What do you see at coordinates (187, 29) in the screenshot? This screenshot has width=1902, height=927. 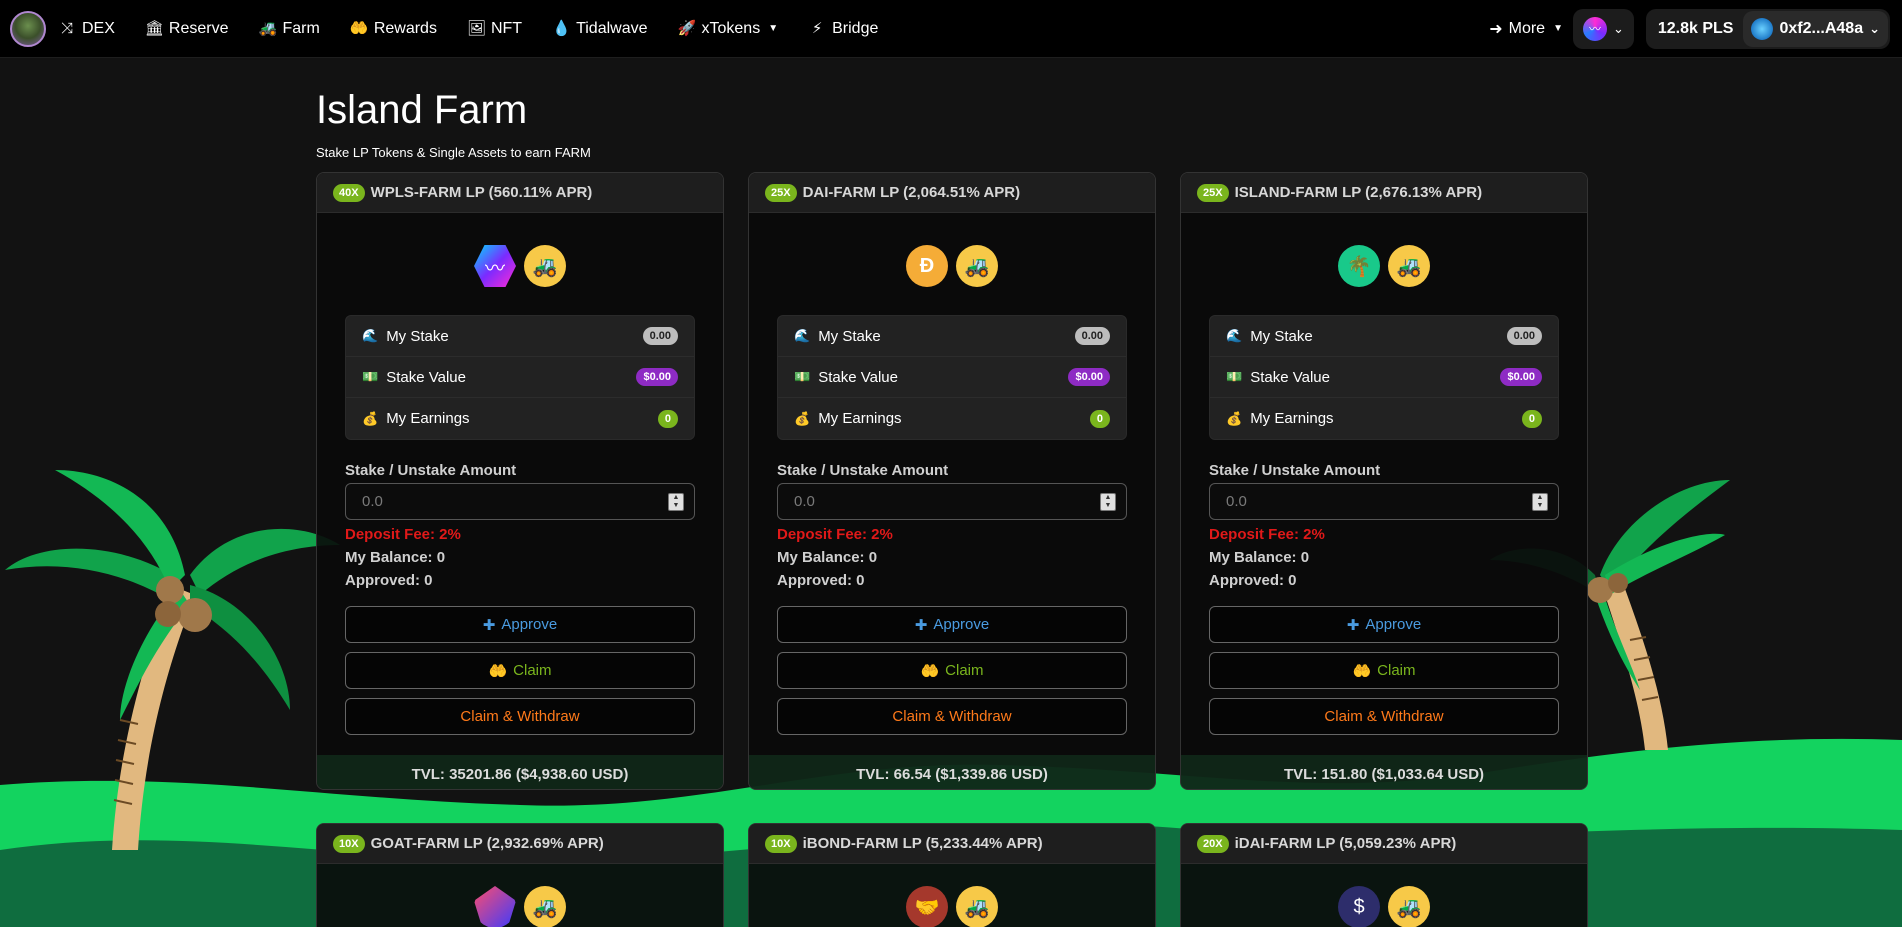 I see `nav-reserve: 🏛 Reserve` at bounding box center [187, 29].